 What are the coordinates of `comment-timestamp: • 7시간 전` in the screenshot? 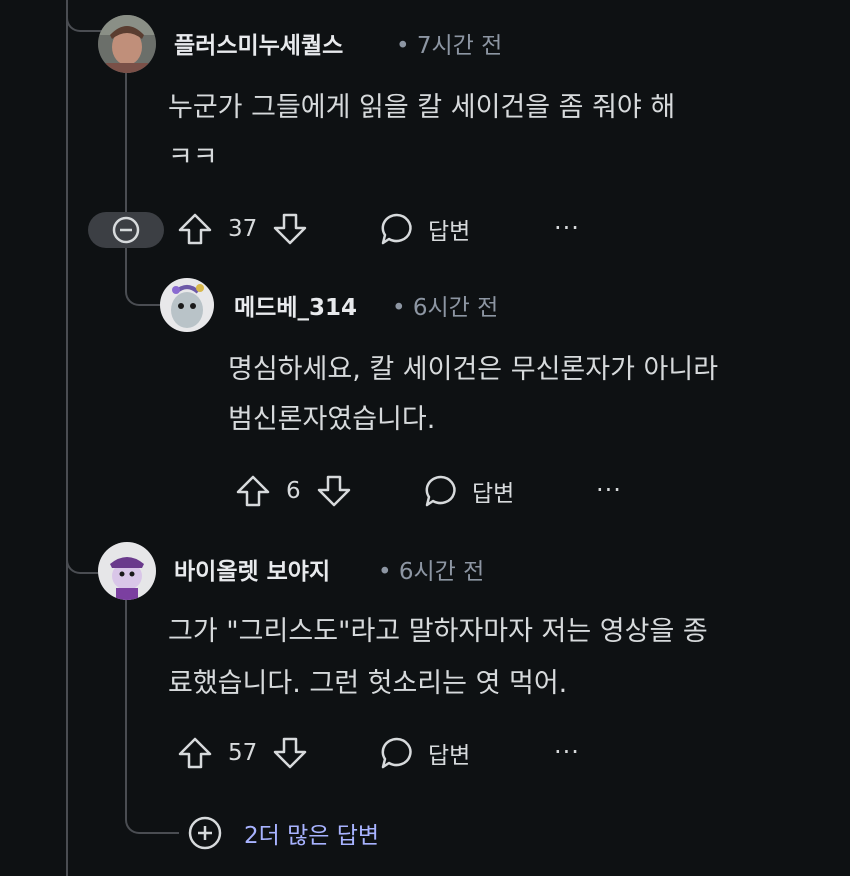 It's located at (449, 46).